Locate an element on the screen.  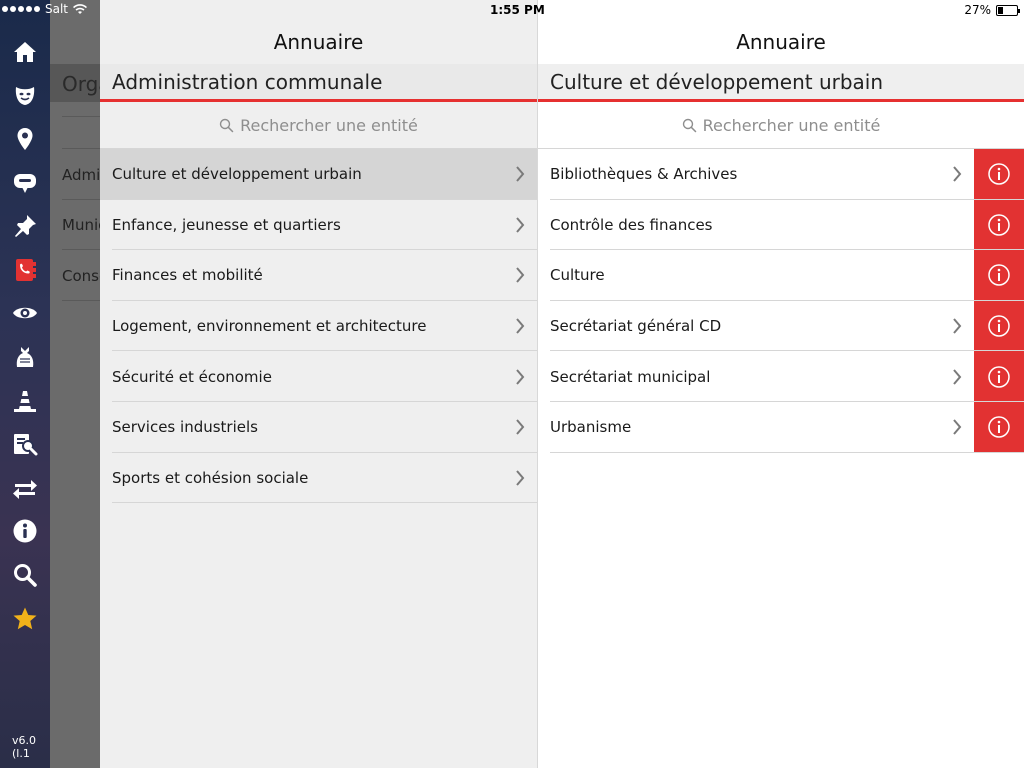
list-item-label: Services industriels is located at coordinates (185, 427).